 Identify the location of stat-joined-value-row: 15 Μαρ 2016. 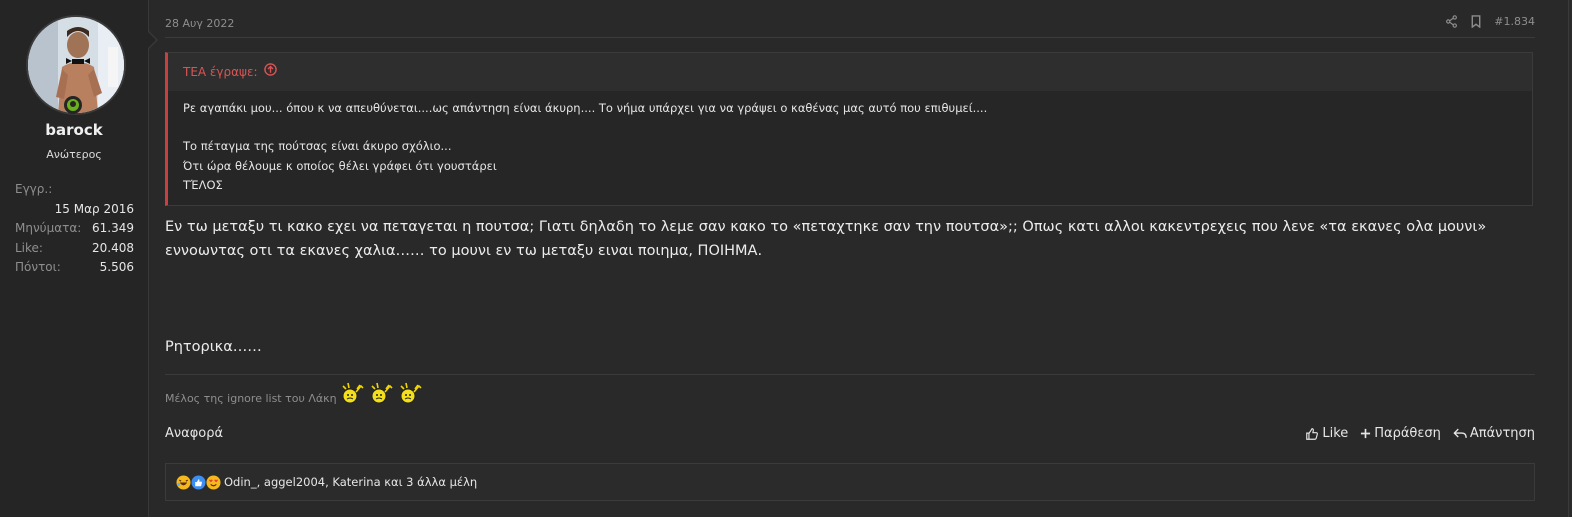
(74, 210).